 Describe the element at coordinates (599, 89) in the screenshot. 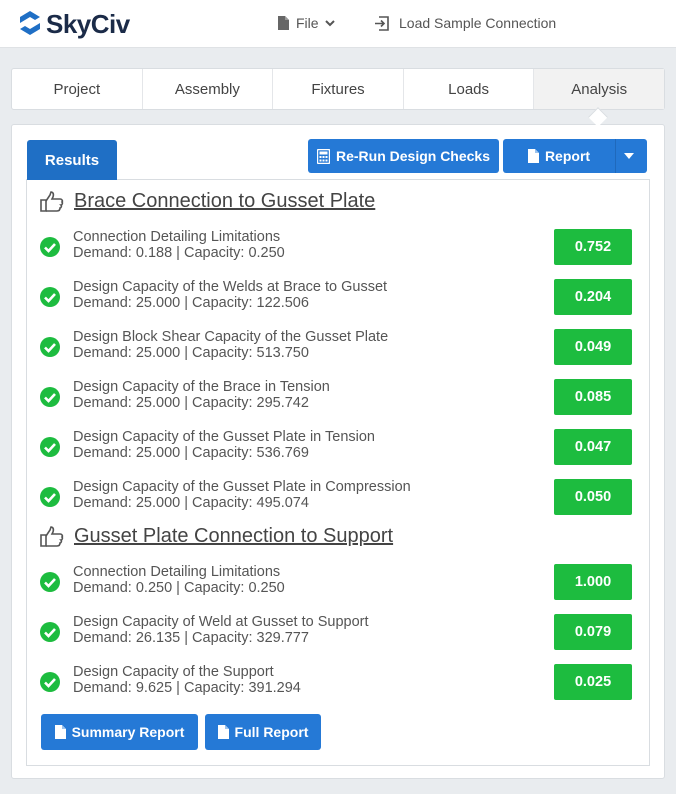

I see `tab-analysis: Analysis` at that location.